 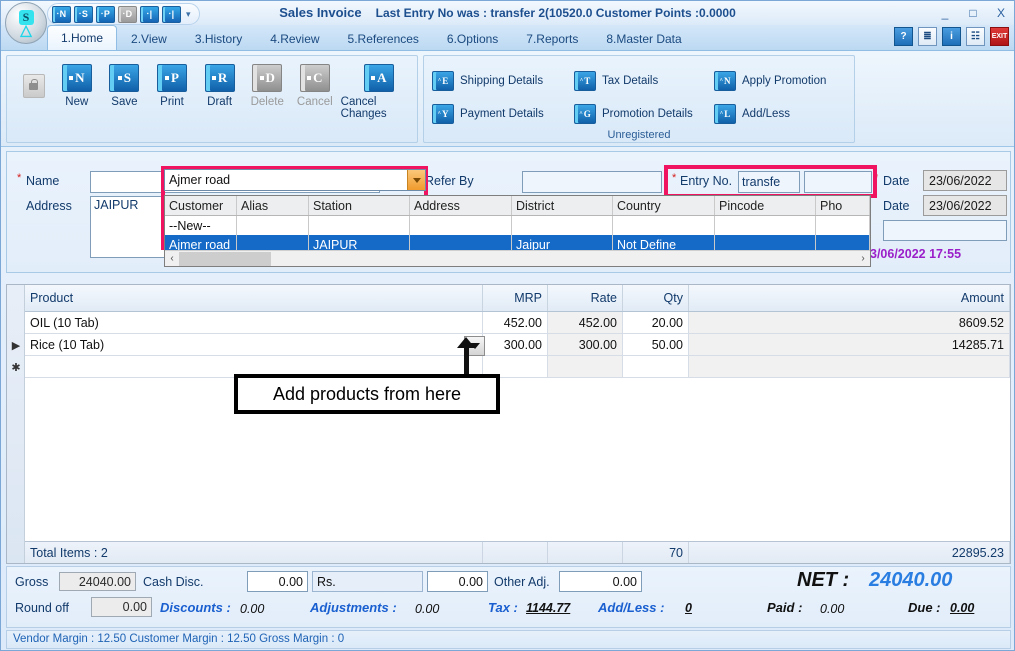 What do you see at coordinates (517, 258) in the screenshot?
I see `autocomplete-horizontal-scrollbar: ‹ ›` at bounding box center [517, 258].